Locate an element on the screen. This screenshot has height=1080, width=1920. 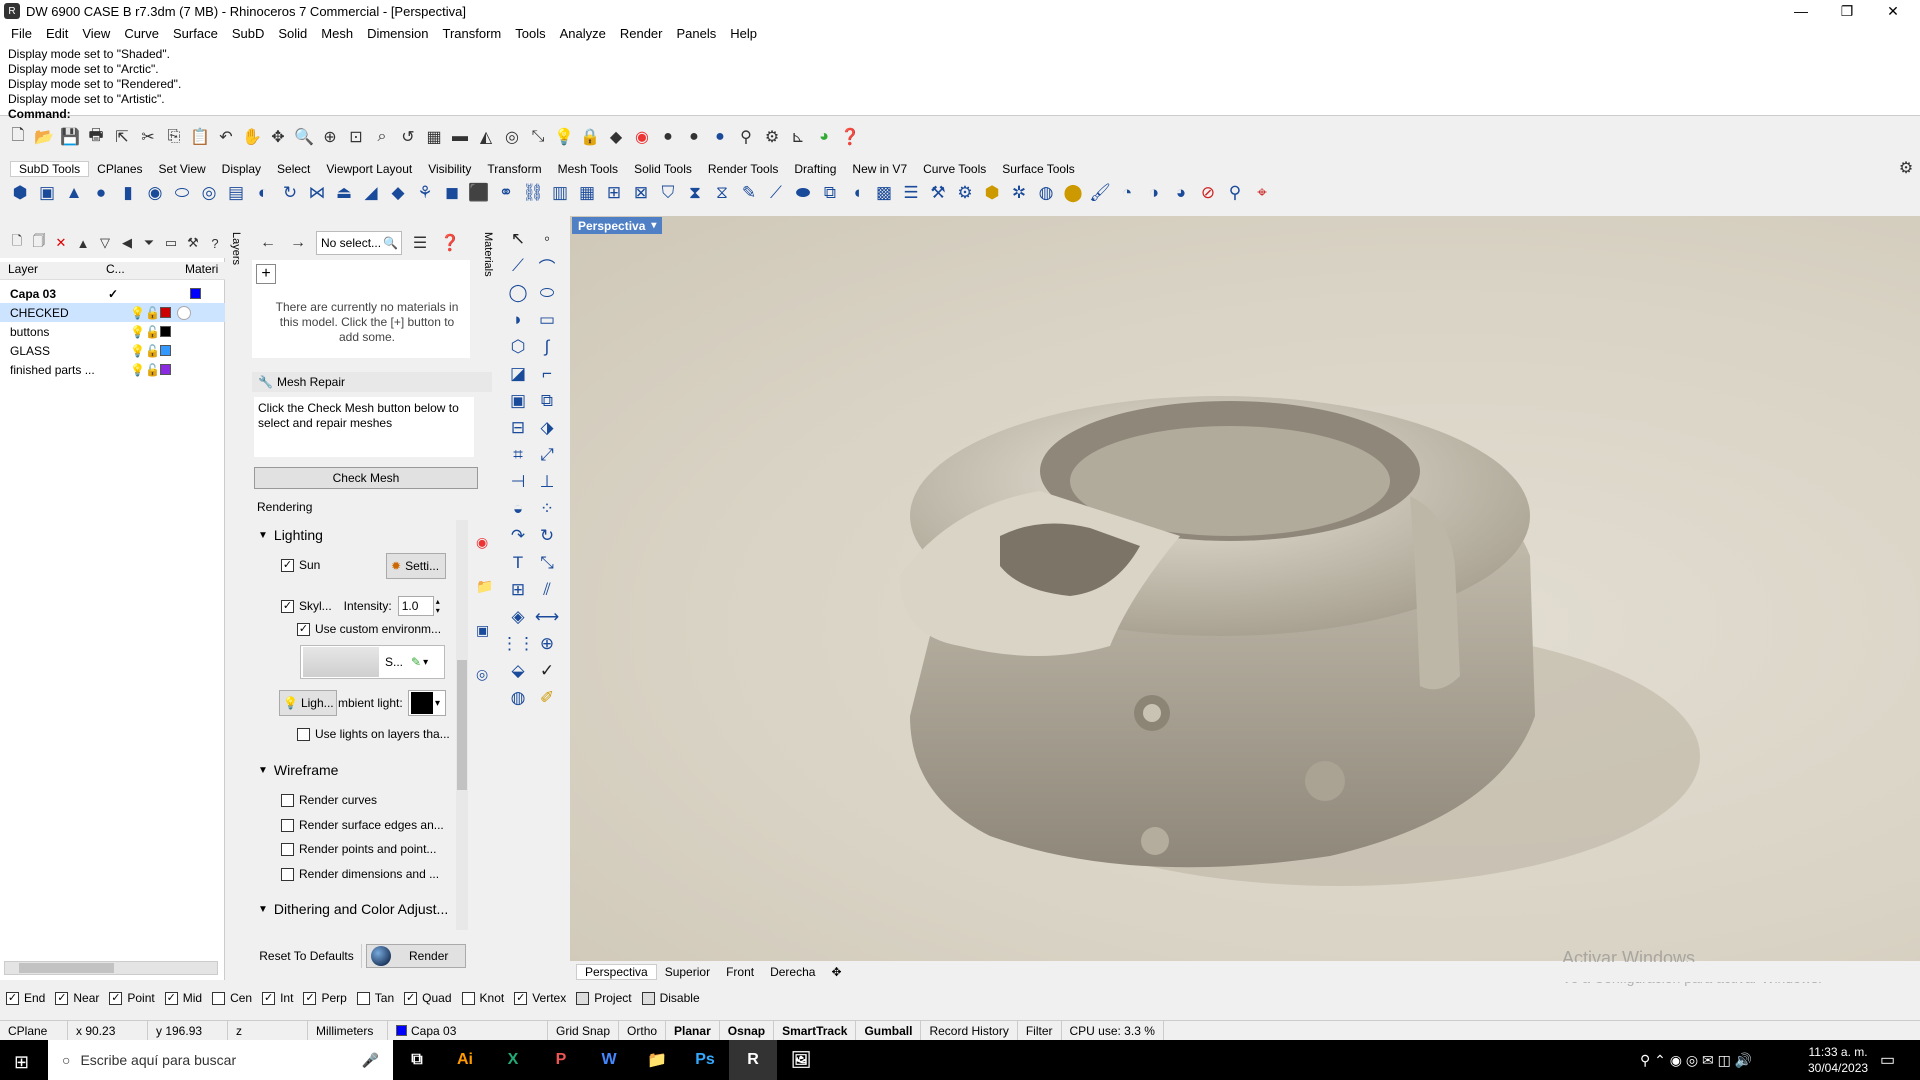
lock-icon: 🔒 is located at coordinates (590, 137).